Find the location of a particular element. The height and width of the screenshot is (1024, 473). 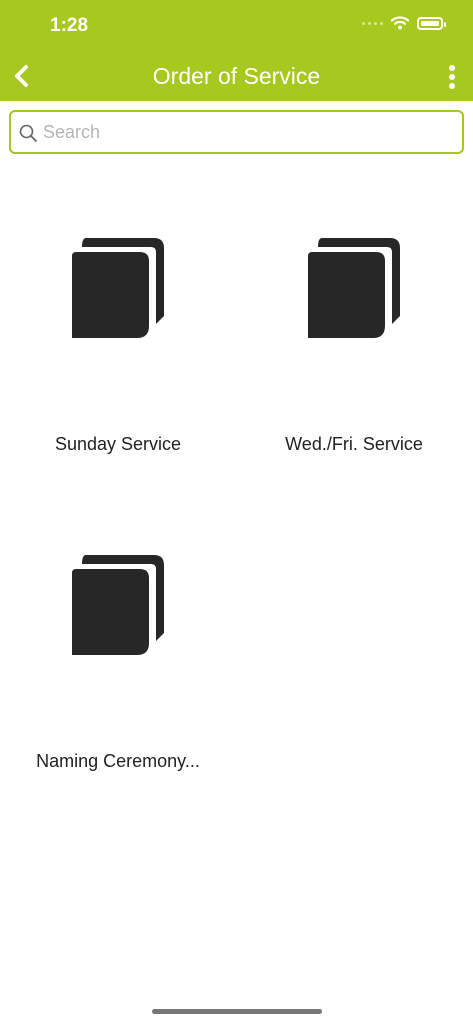

service-item-sunday: Sunday Service is located at coordinates (118, 368).